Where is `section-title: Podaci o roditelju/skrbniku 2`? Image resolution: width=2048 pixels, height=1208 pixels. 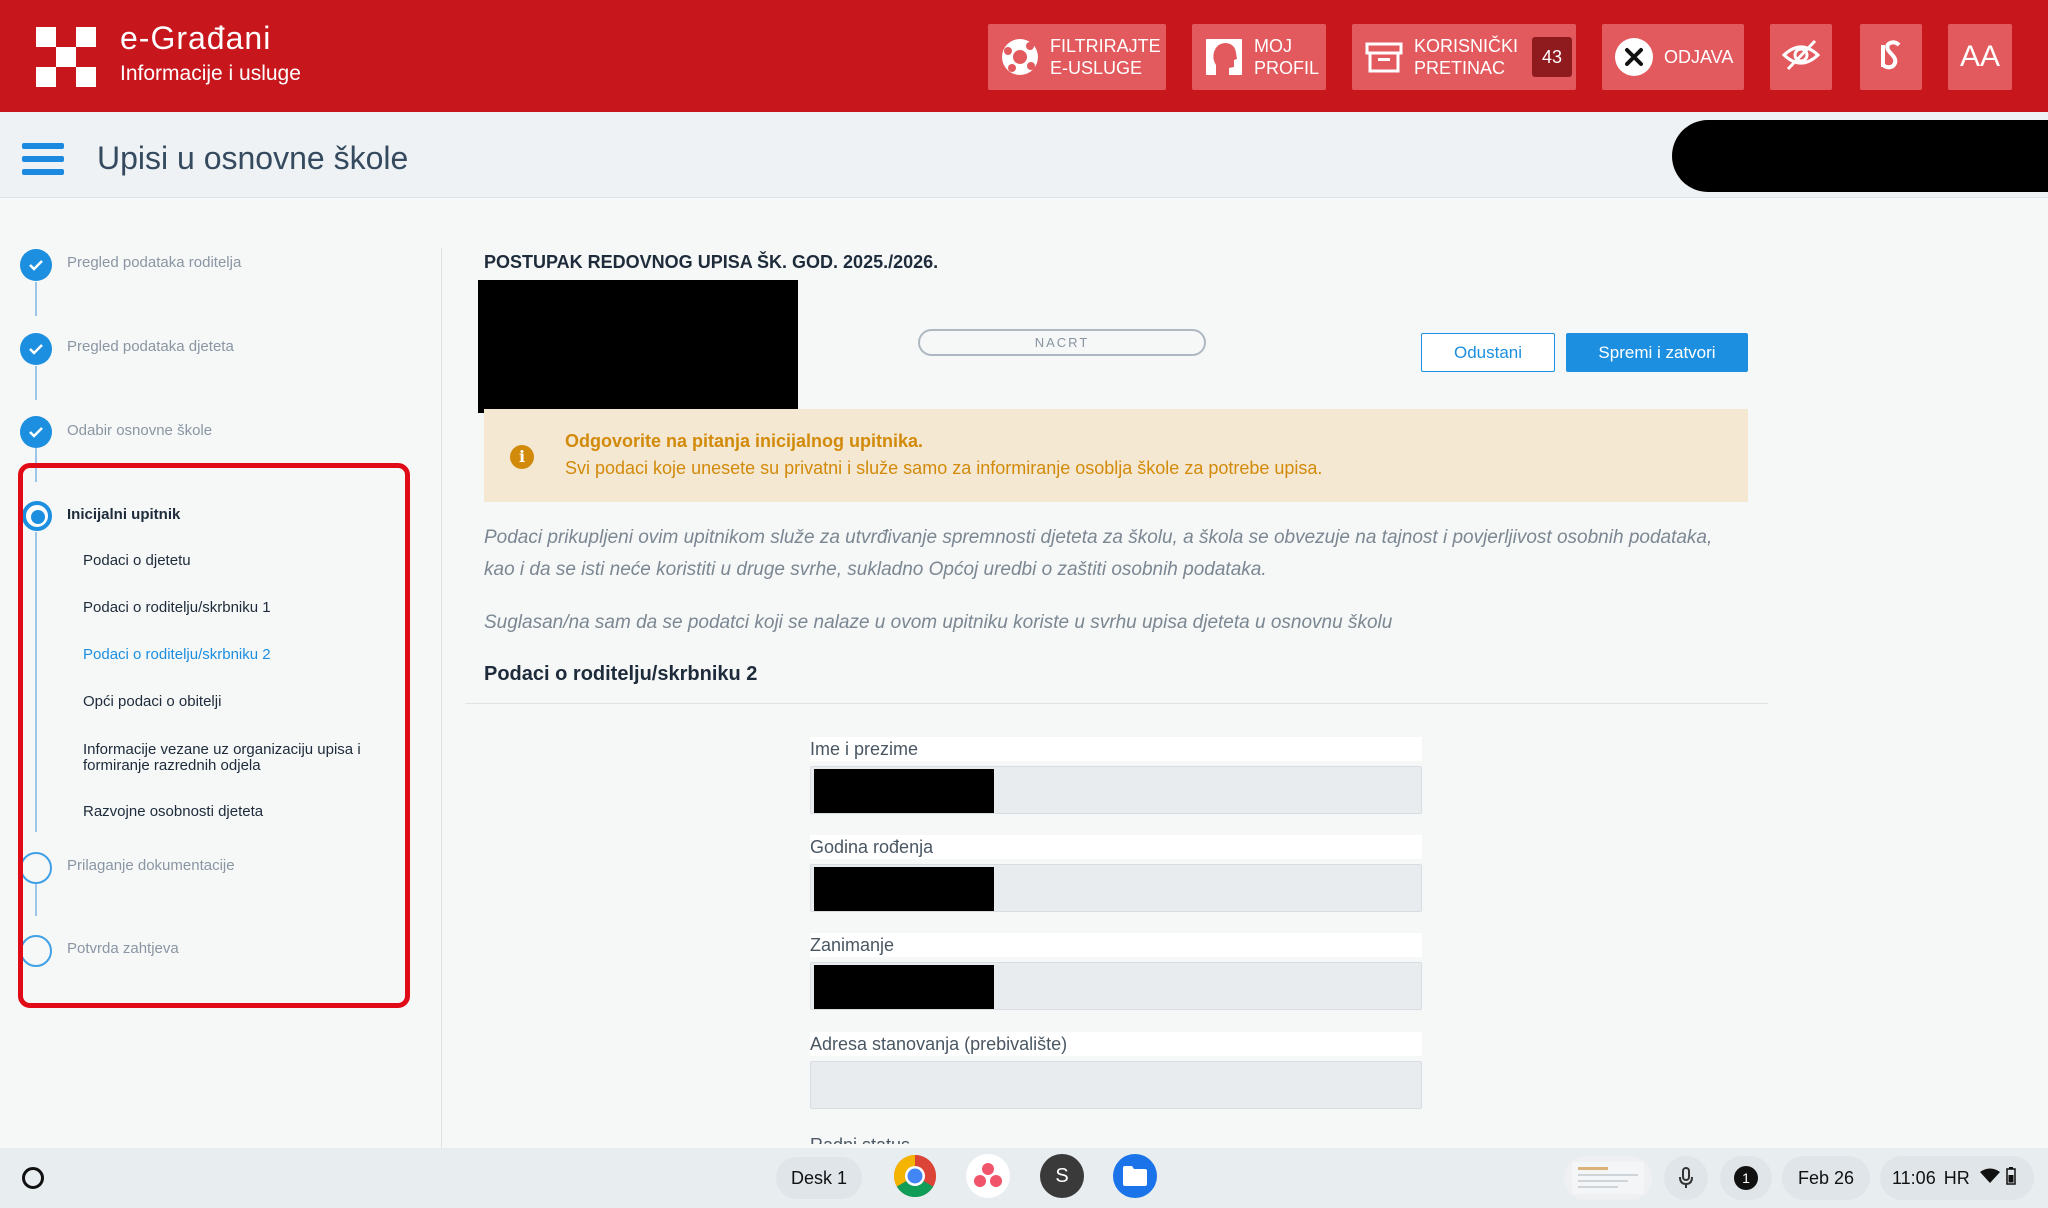
section-title: Podaci o roditelju/skrbniku 2 is located at coordinates (621, 674).